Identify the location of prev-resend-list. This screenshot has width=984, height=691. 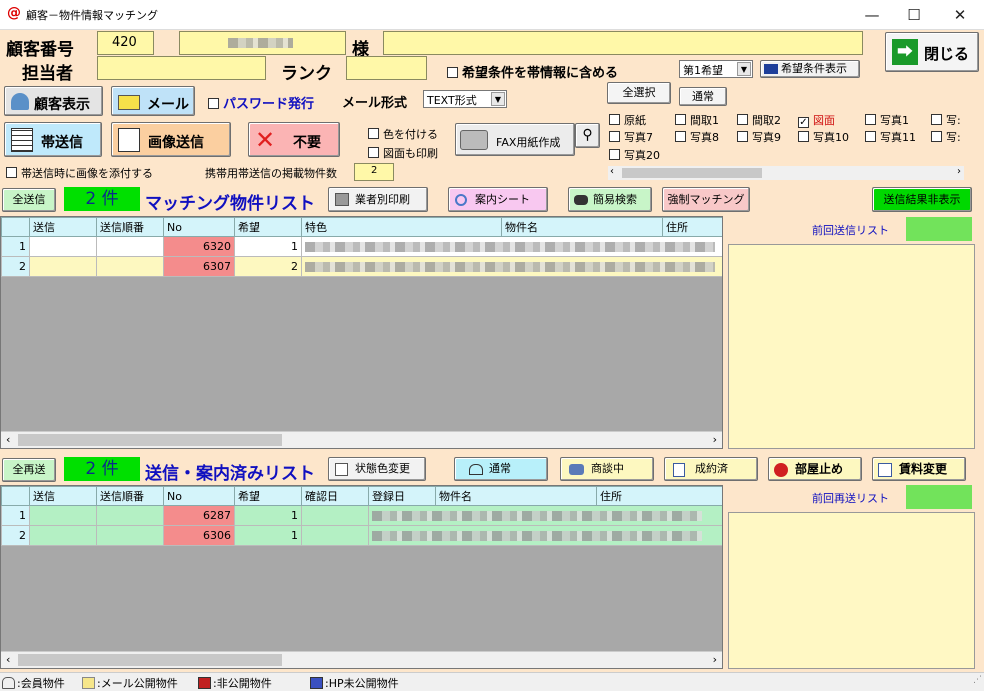
(851, 590).